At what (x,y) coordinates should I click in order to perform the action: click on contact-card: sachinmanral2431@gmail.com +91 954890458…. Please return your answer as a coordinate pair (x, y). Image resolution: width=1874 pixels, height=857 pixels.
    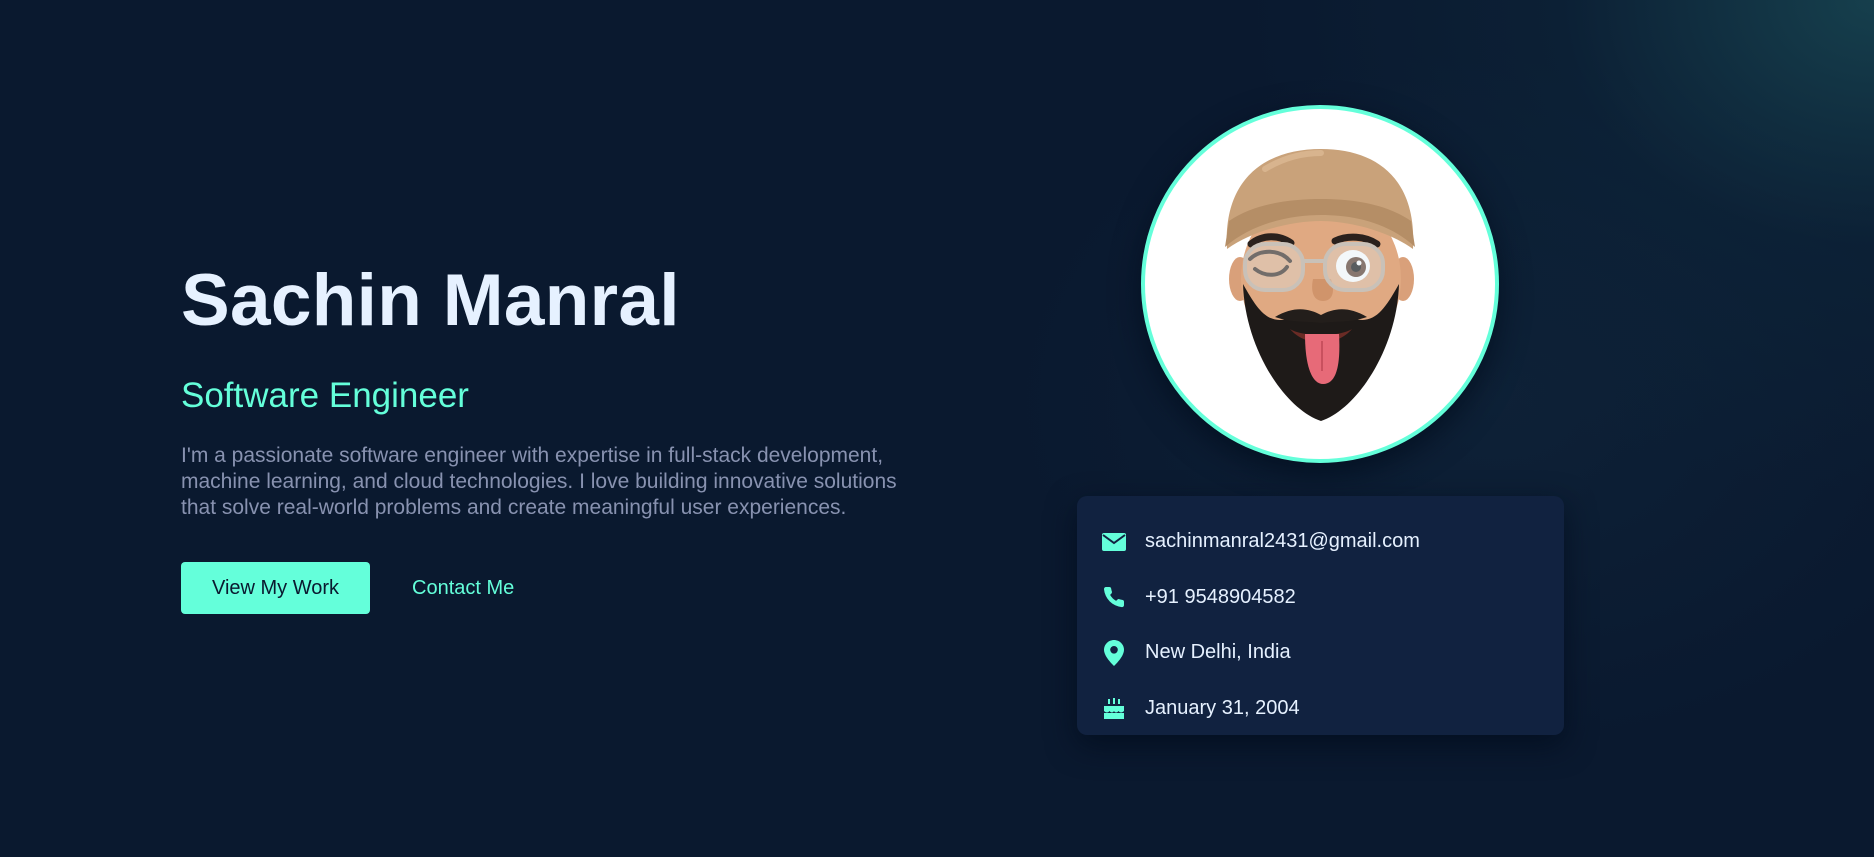
    Looking at the image, I should click on (1320, 615).